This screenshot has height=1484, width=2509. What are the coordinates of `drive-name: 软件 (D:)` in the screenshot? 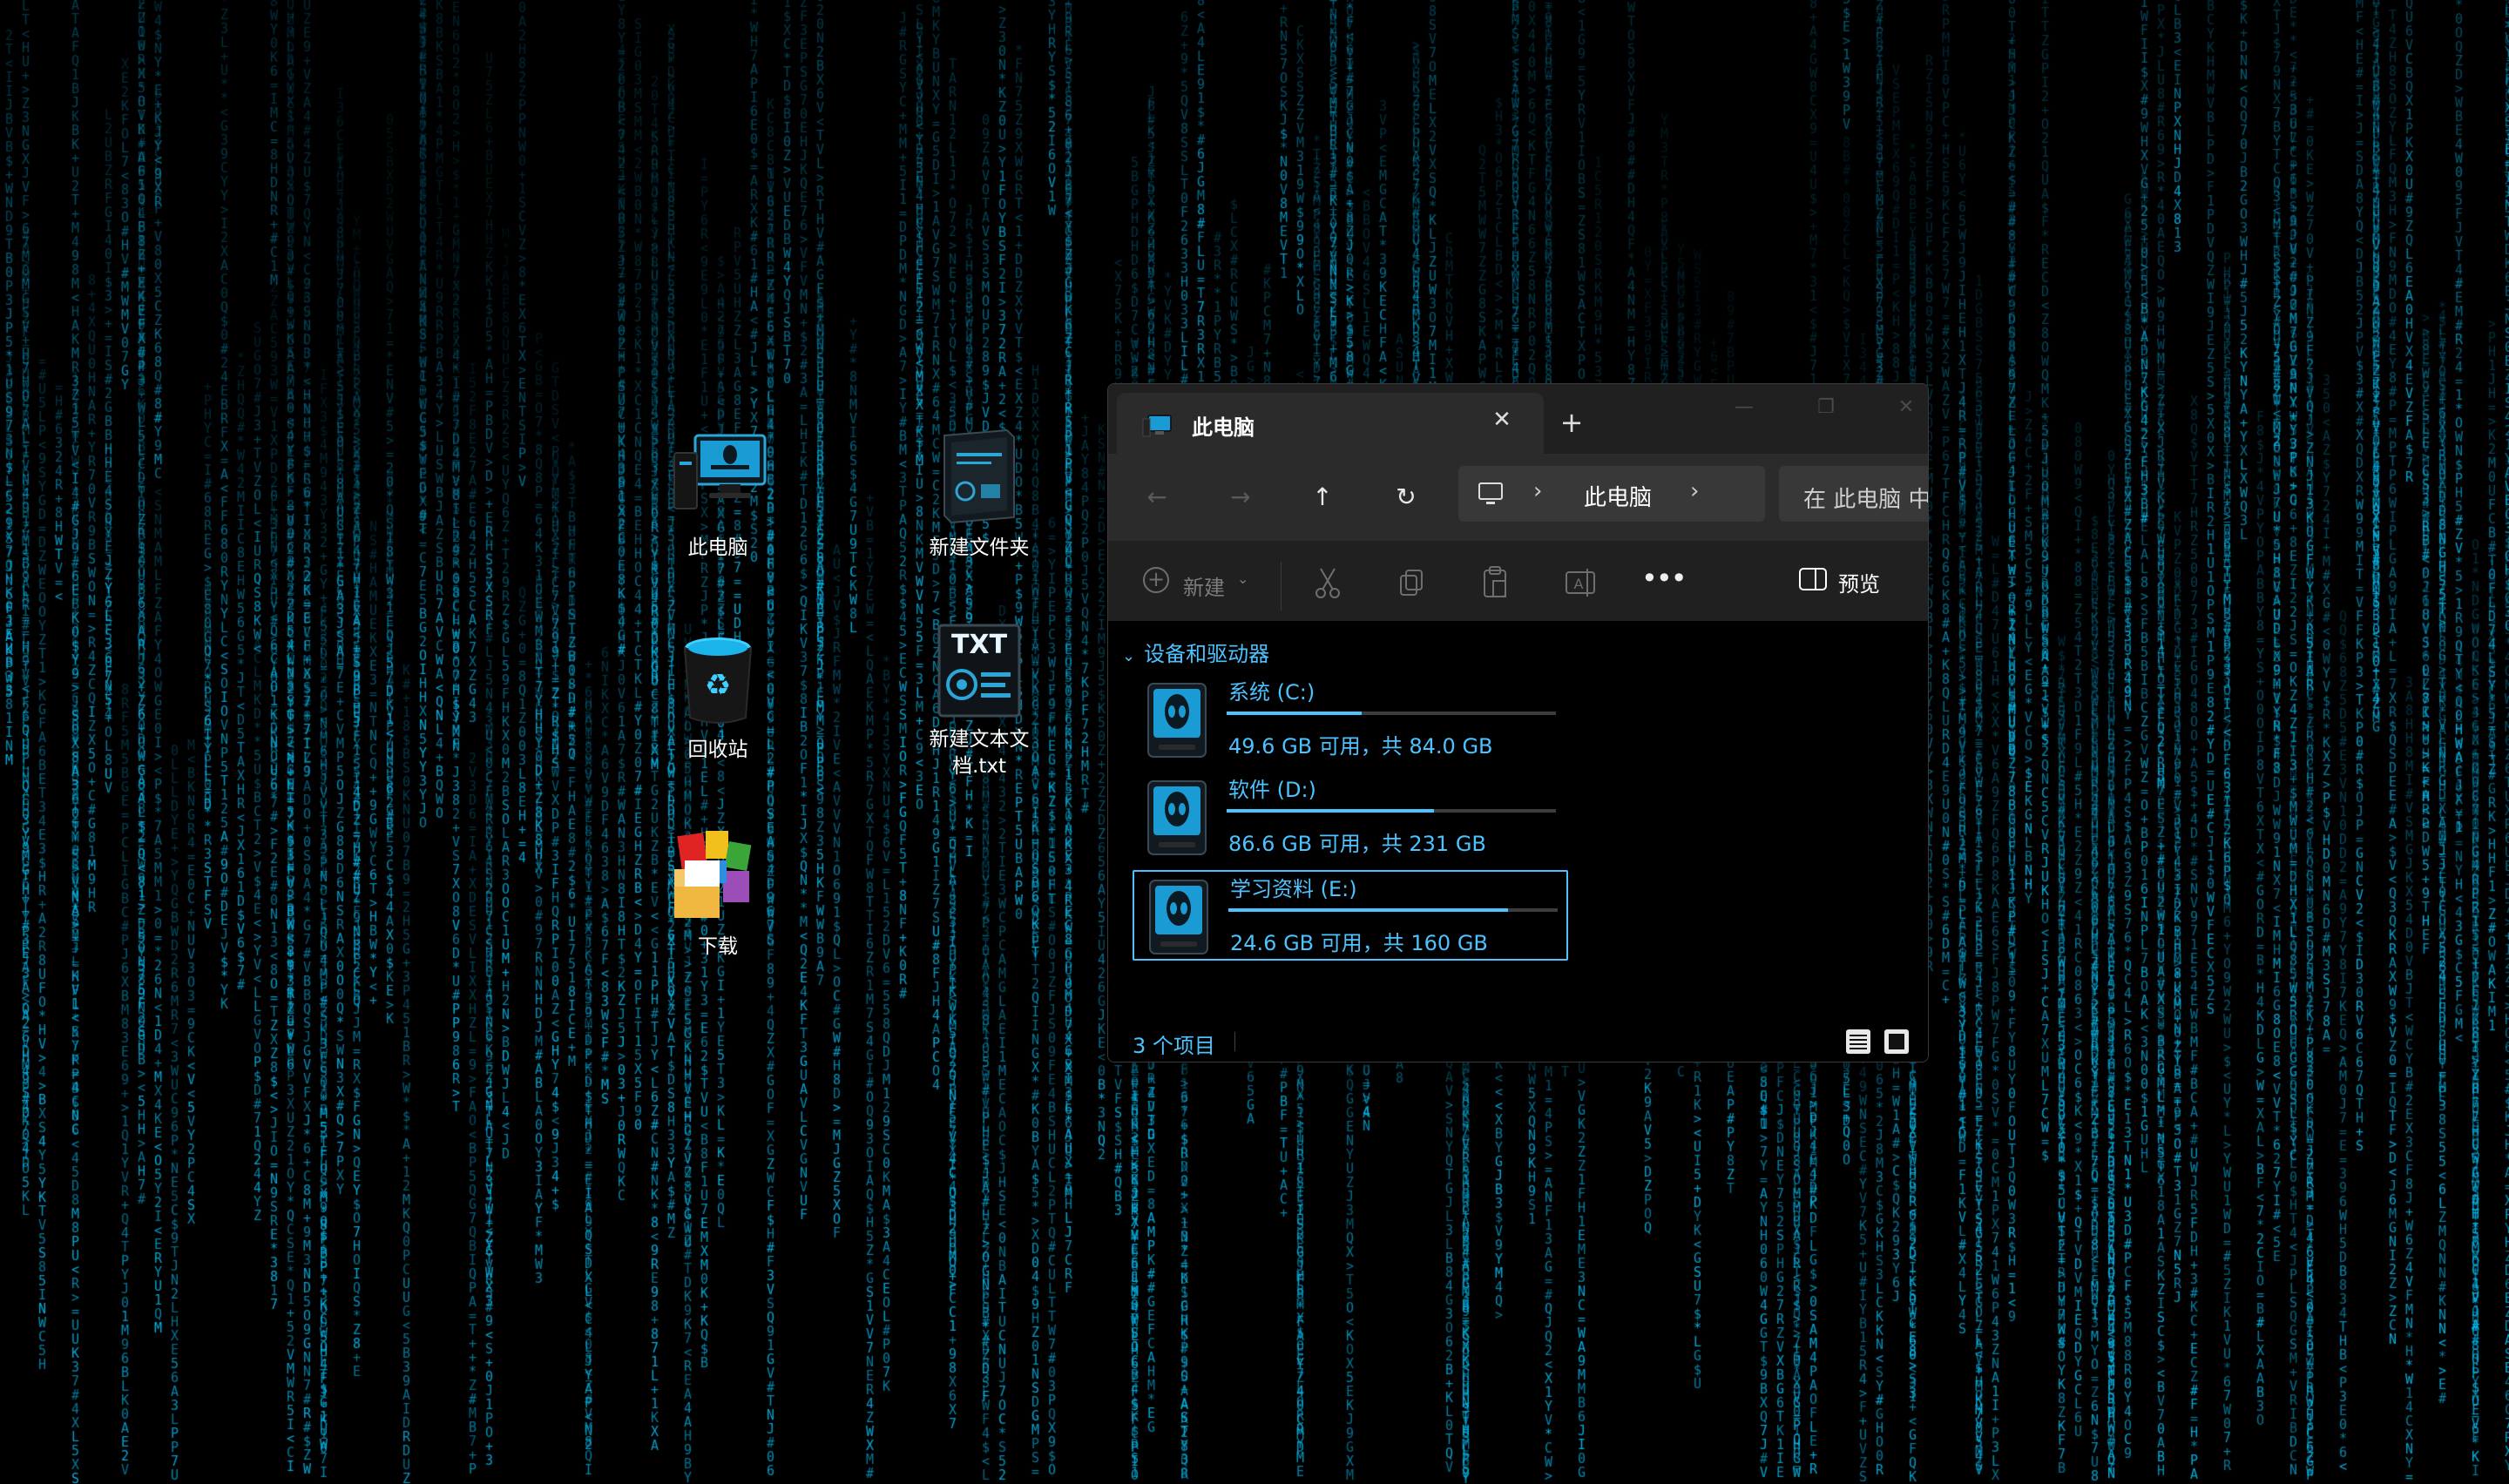 It's located at (1272, 790).